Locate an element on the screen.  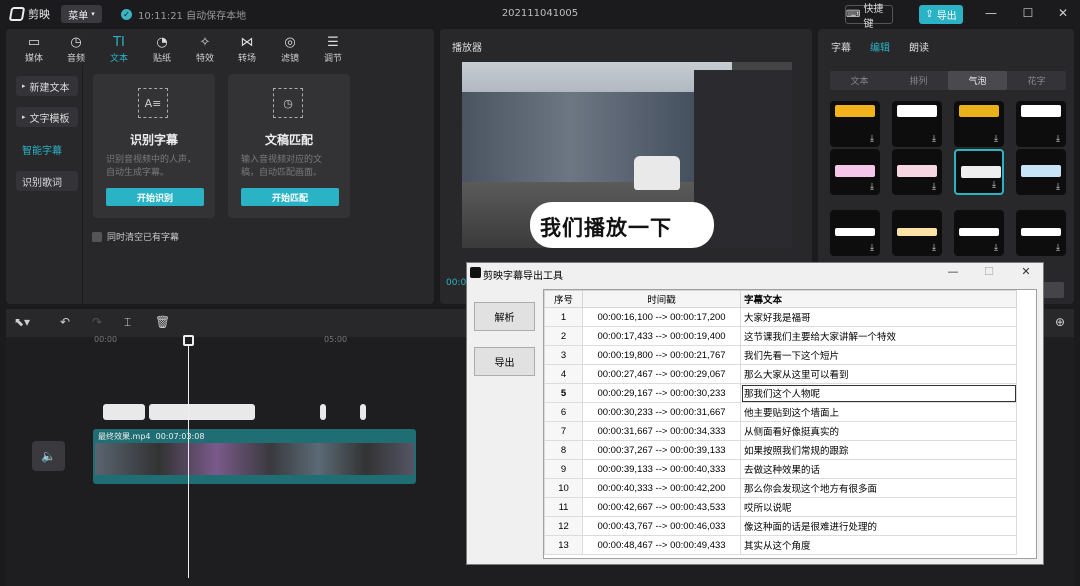
checkbox-box is located at coordinates (97, 236).